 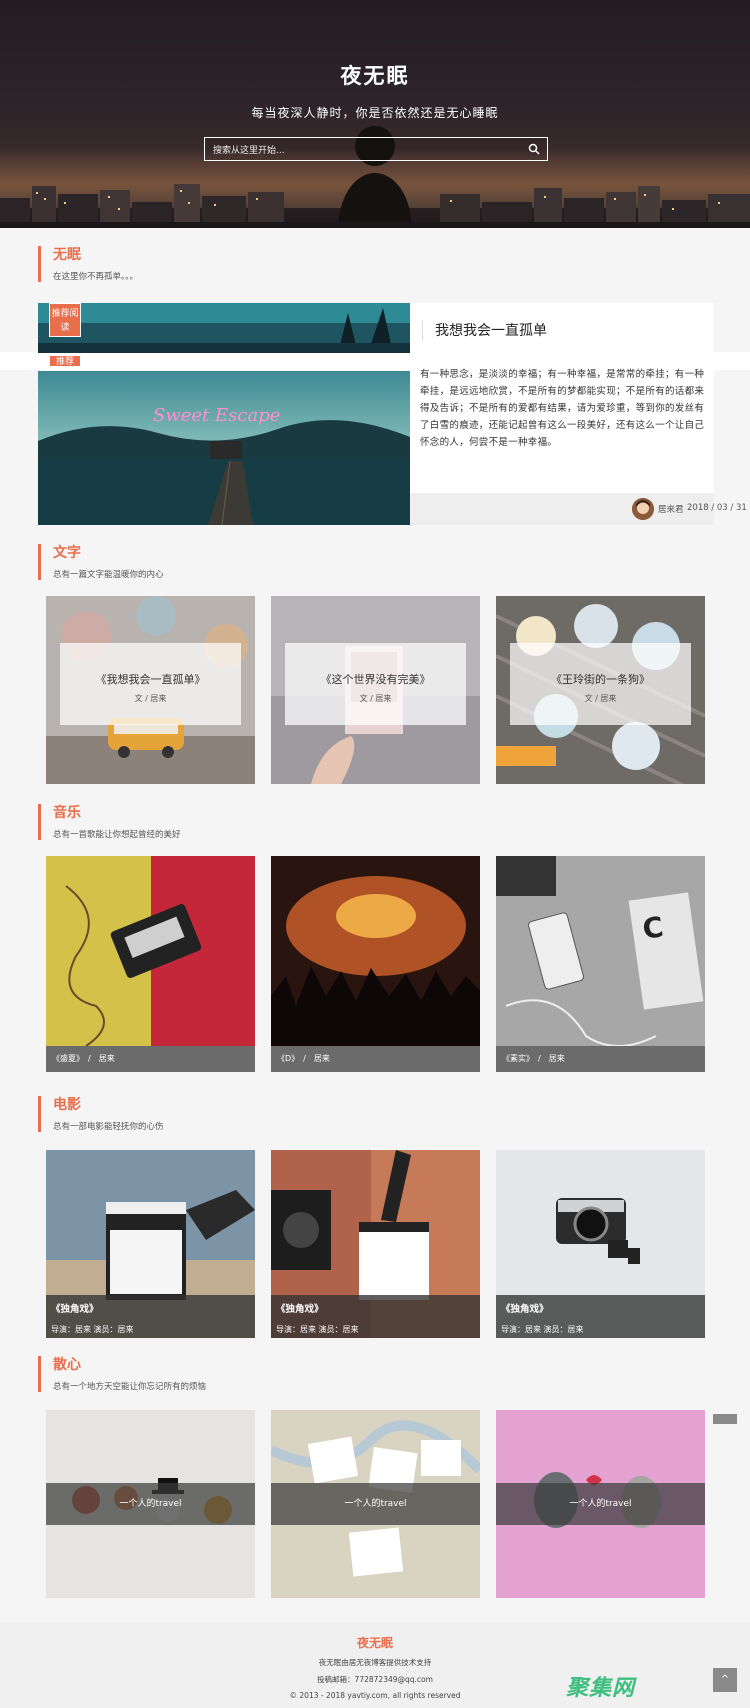 I want to click on section-heading-wumian: 无眠 在这里你不再孤单。。。, so click(x=88, y=264).